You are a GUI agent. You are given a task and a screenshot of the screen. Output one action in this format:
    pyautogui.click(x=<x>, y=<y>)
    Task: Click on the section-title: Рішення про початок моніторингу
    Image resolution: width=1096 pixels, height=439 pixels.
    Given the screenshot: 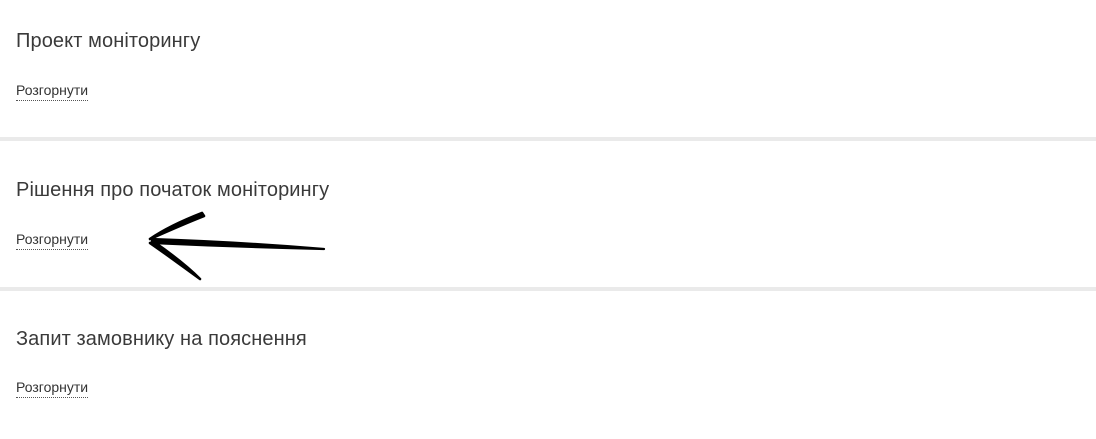 What is the action you would take?
    pyautogui.click(x=173, y=190)
    